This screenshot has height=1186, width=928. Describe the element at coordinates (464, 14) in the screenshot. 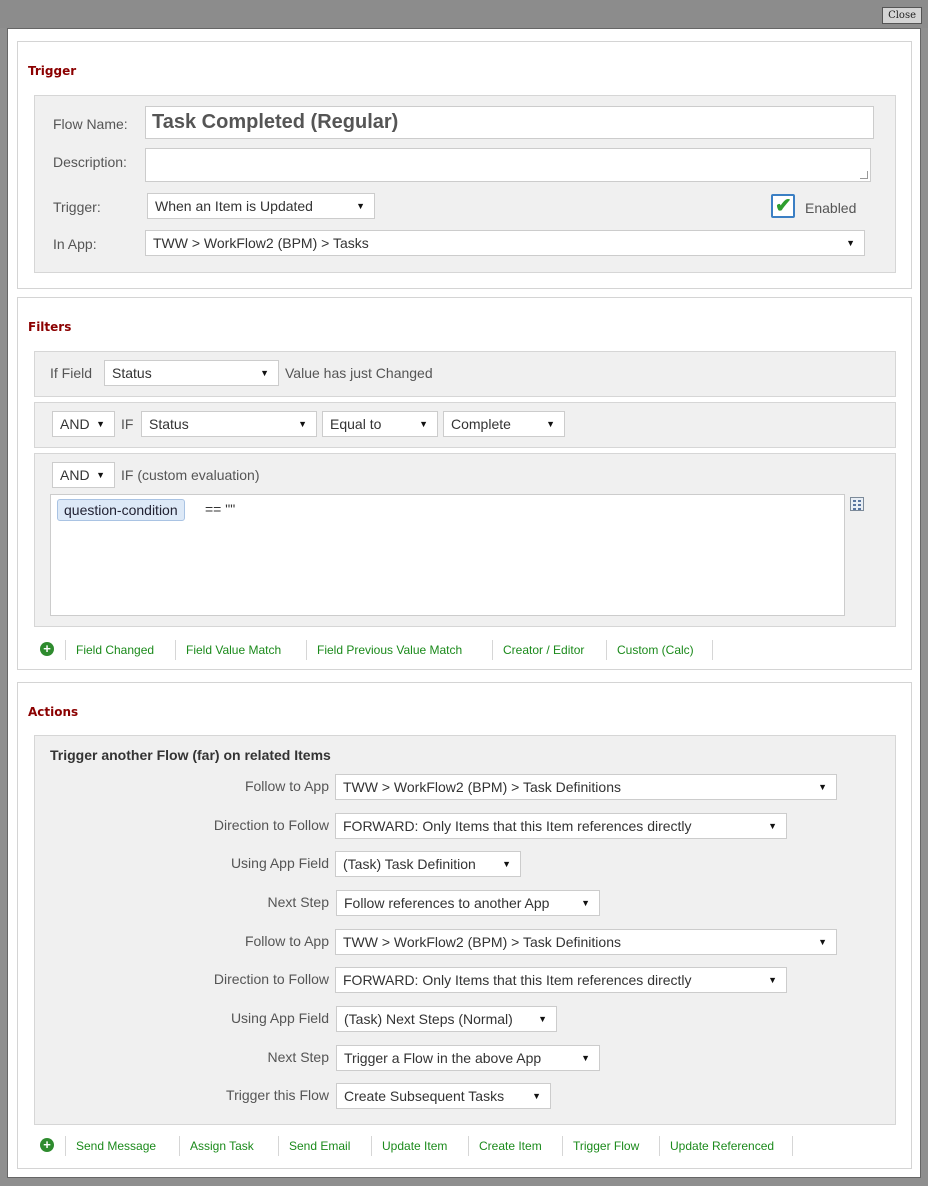

I see `window-title-bar: Close` at that location.